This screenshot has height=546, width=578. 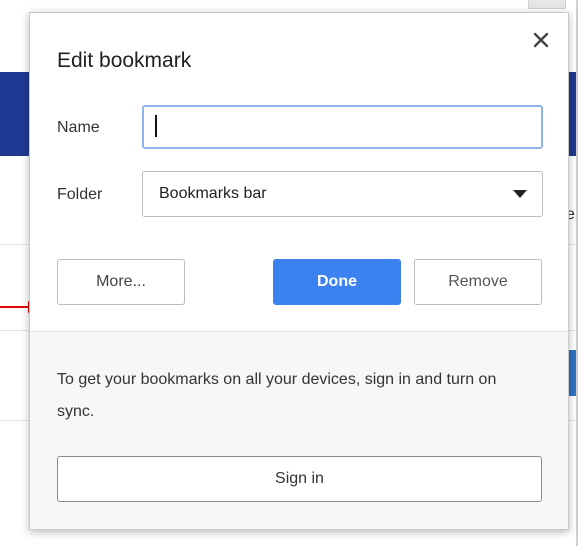 I want to click on bookmark-name-input, so click(x=342, y=127).